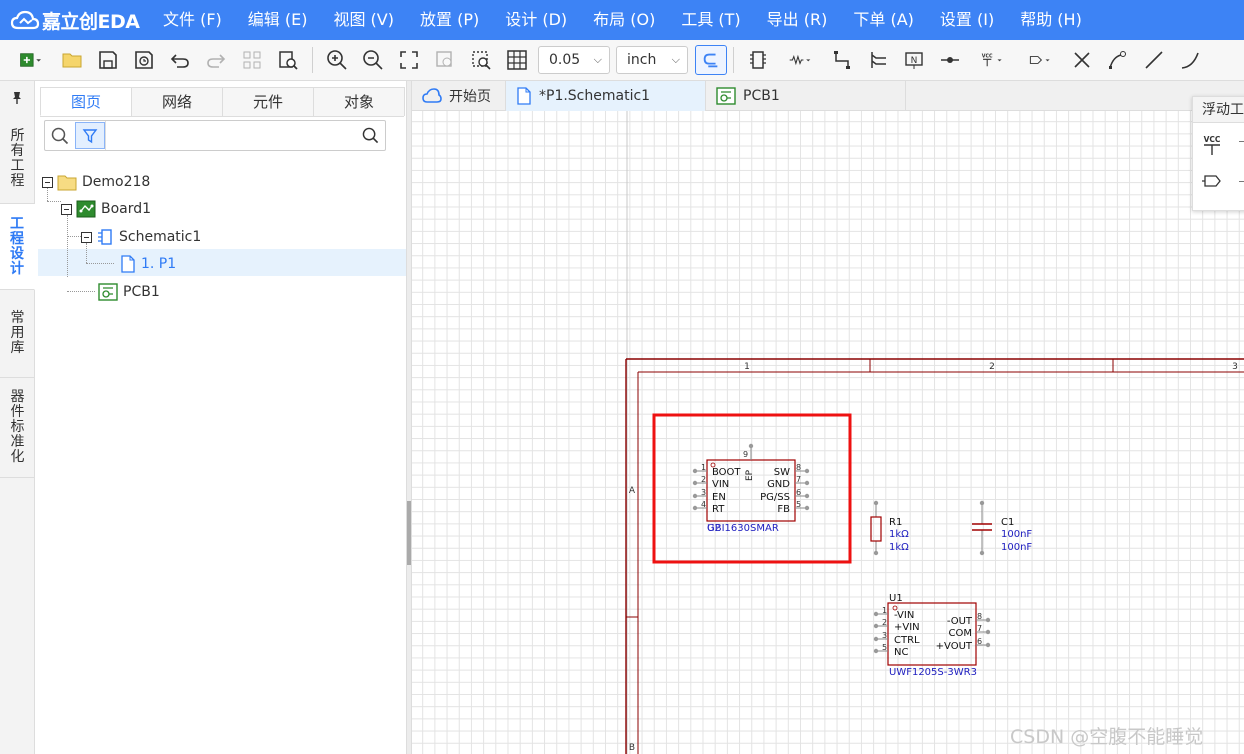 The height and width of the screenshot is (754, 1244). Describe the element at coordinates (470, 97) in the screenshot. I see `tab-label: 开始页` at that location.